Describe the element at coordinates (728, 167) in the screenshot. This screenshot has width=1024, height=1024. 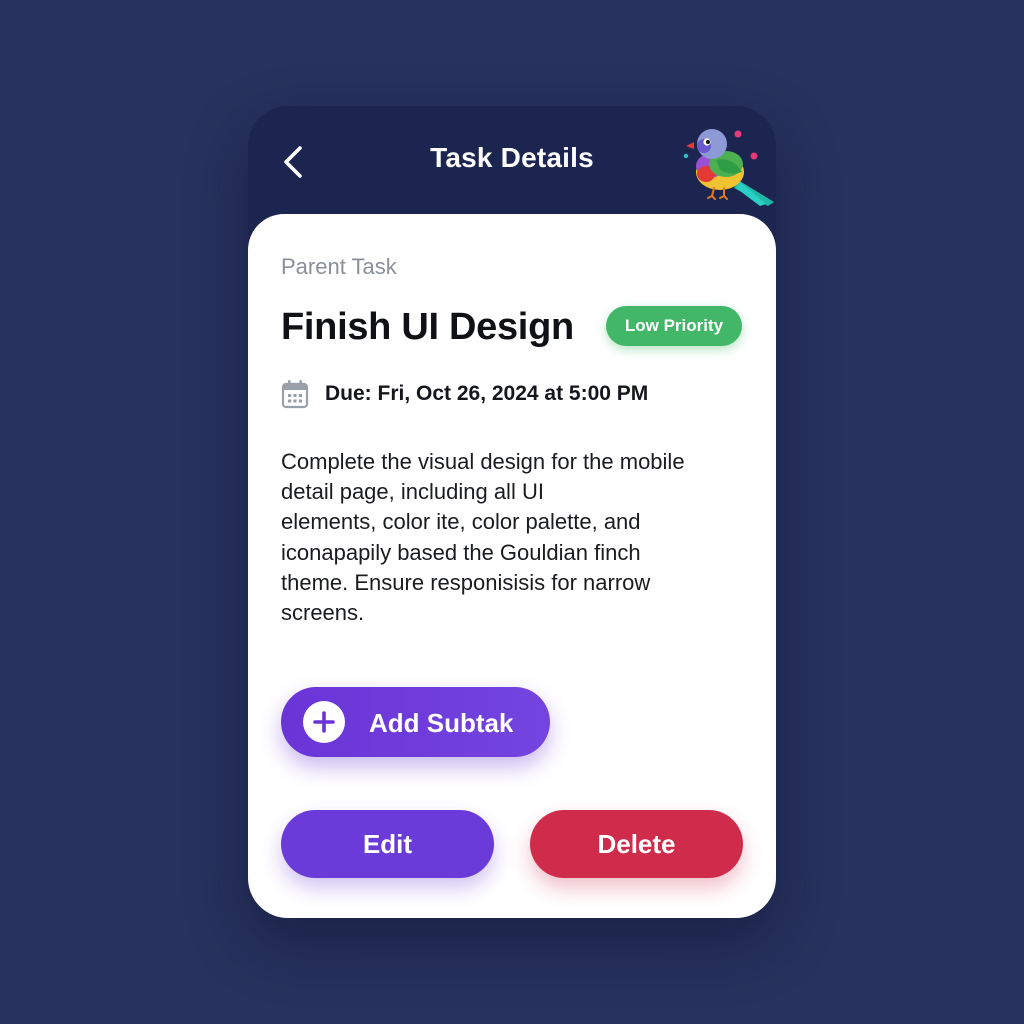
I see `finch-mascot-icon` at that location.